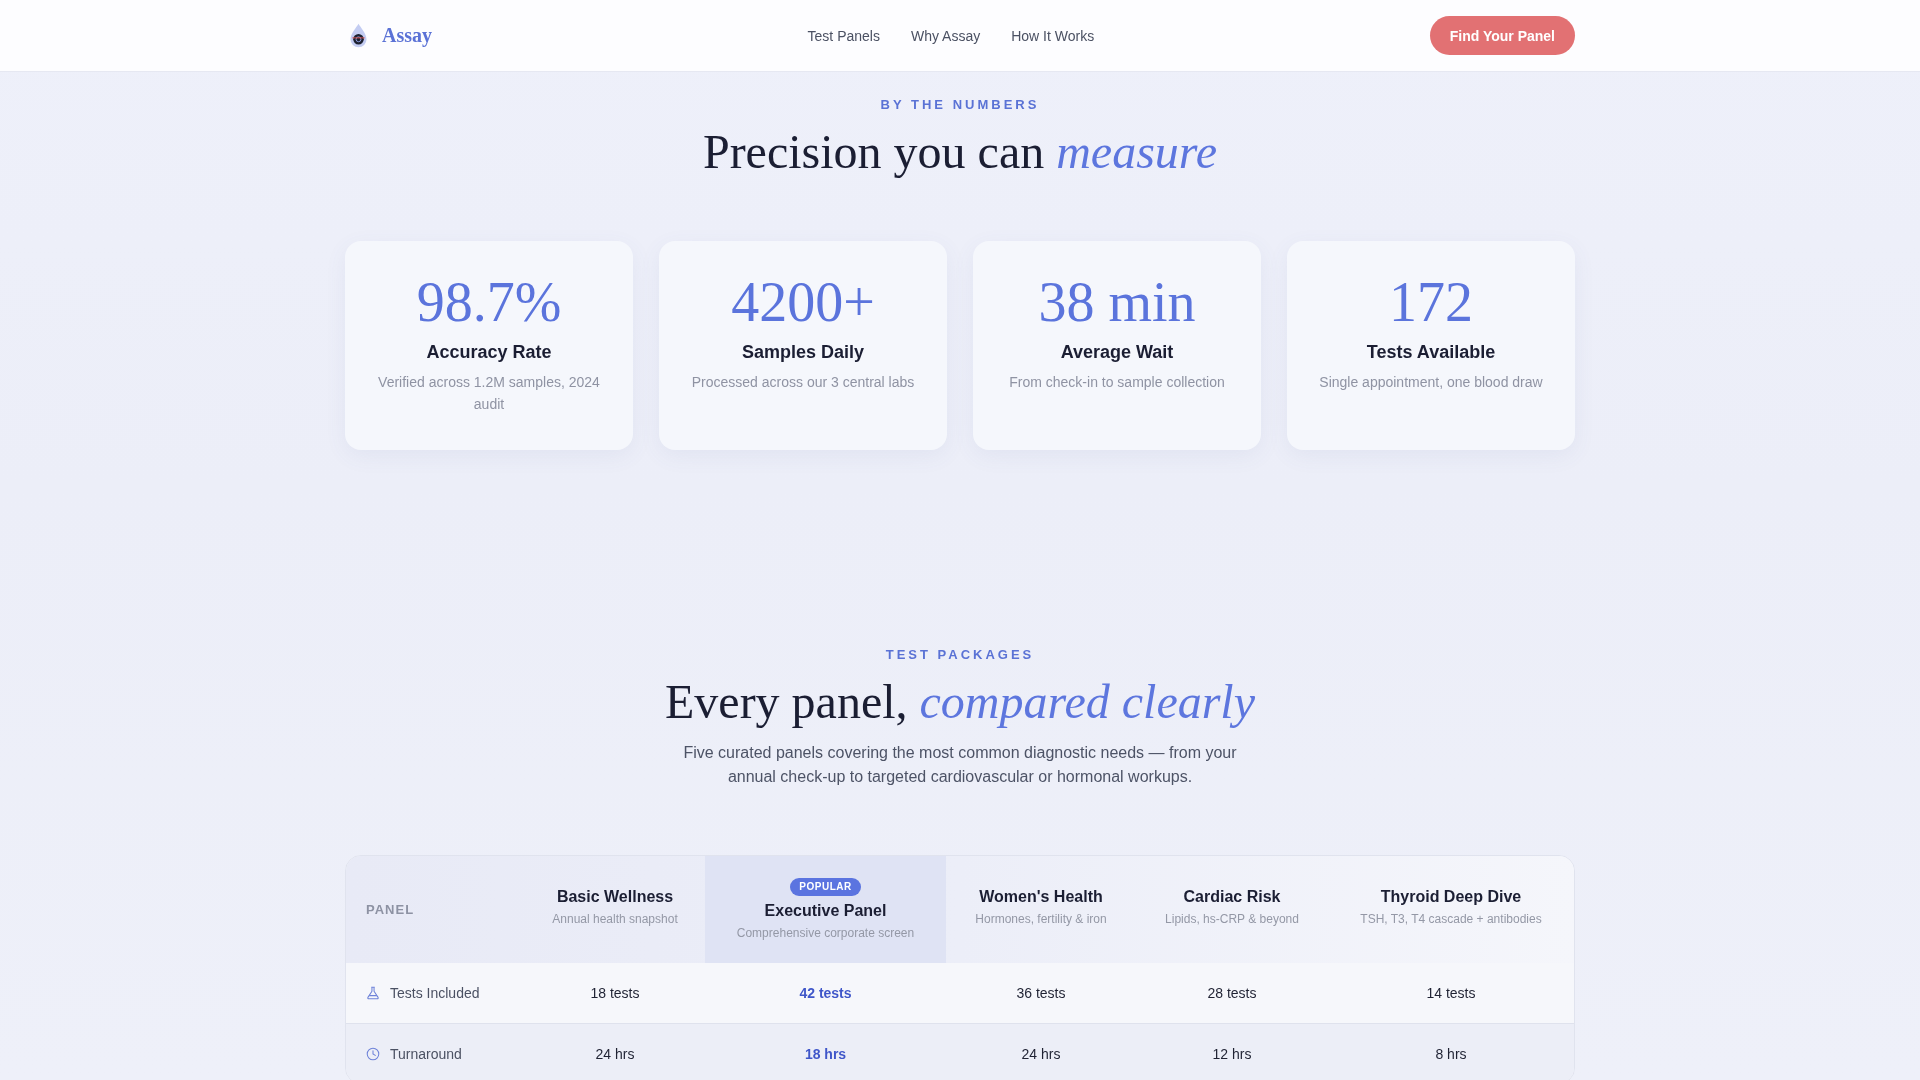  Describe the element at coordinates (803, 302) in the screenshot. I see `stat-value: 4200+` at that location.